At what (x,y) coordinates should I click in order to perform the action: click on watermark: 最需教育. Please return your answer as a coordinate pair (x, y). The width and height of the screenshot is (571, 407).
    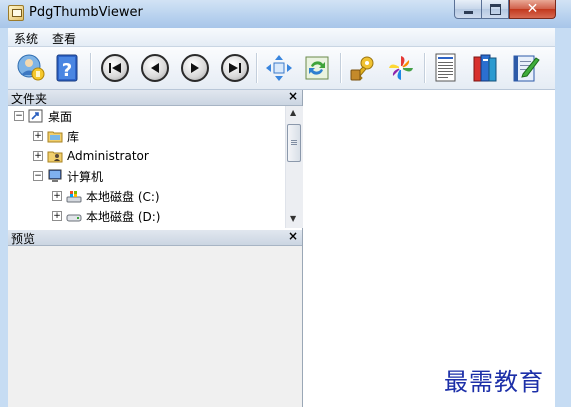
    Looking at the image, I should click on (494, 382).